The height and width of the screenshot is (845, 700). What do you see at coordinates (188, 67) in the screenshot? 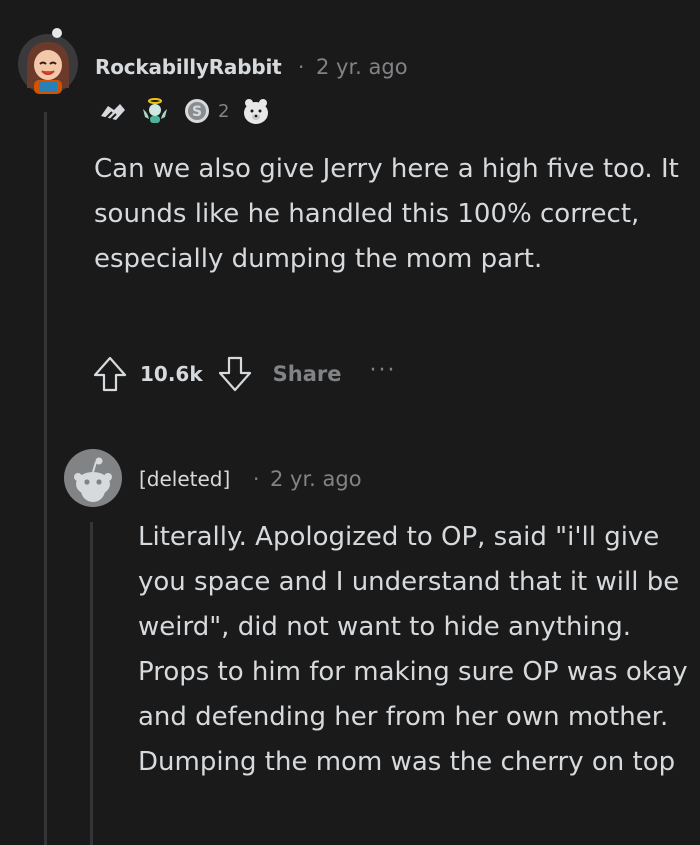
I see `comment-username: RockabillyRabbit` at bounding box center [188, 67].